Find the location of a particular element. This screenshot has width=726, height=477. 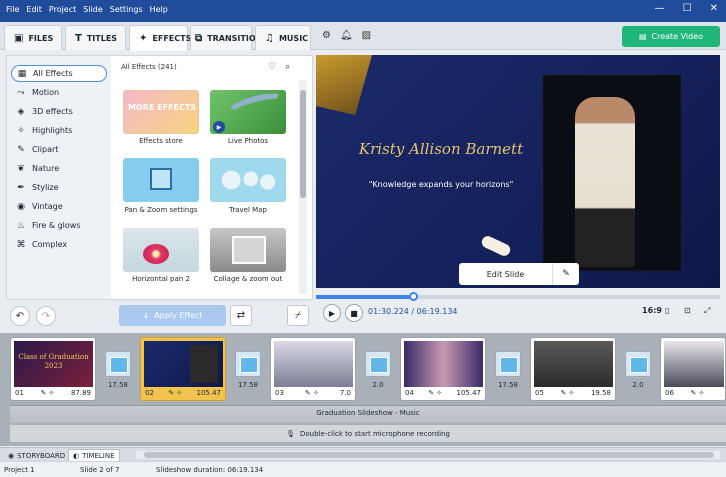

stop-button: ■ is located at coordinates (354, 313).